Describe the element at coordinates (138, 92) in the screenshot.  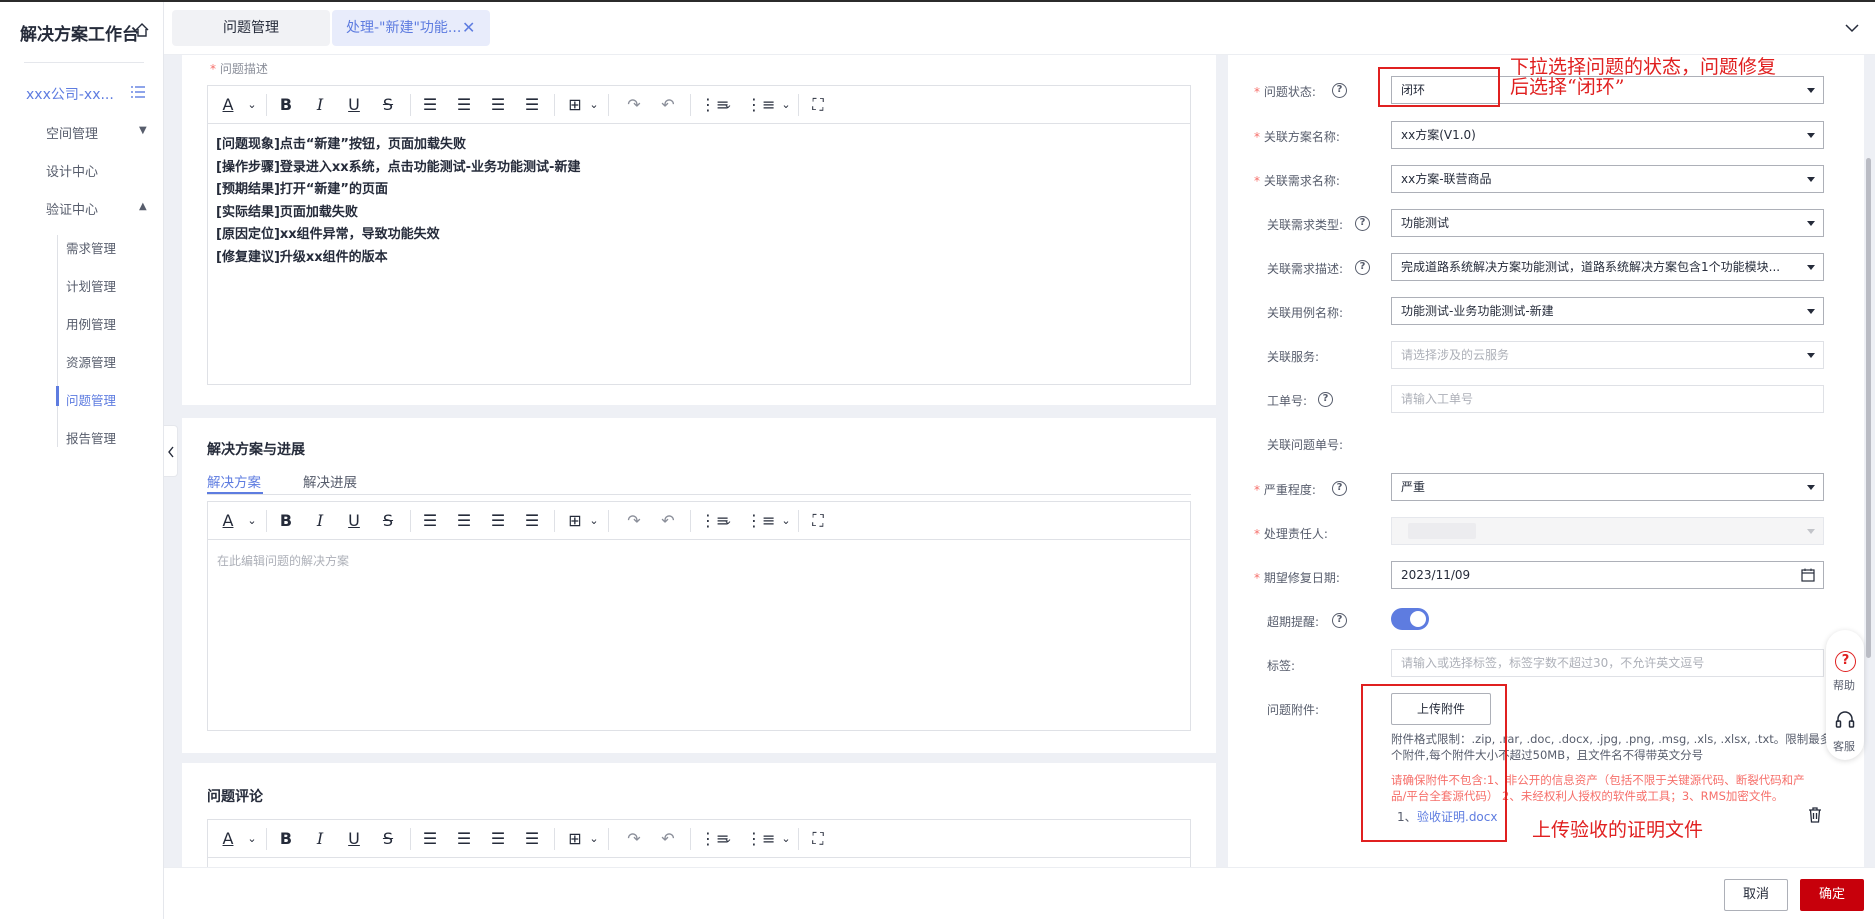
I see `list-icon` at that location.